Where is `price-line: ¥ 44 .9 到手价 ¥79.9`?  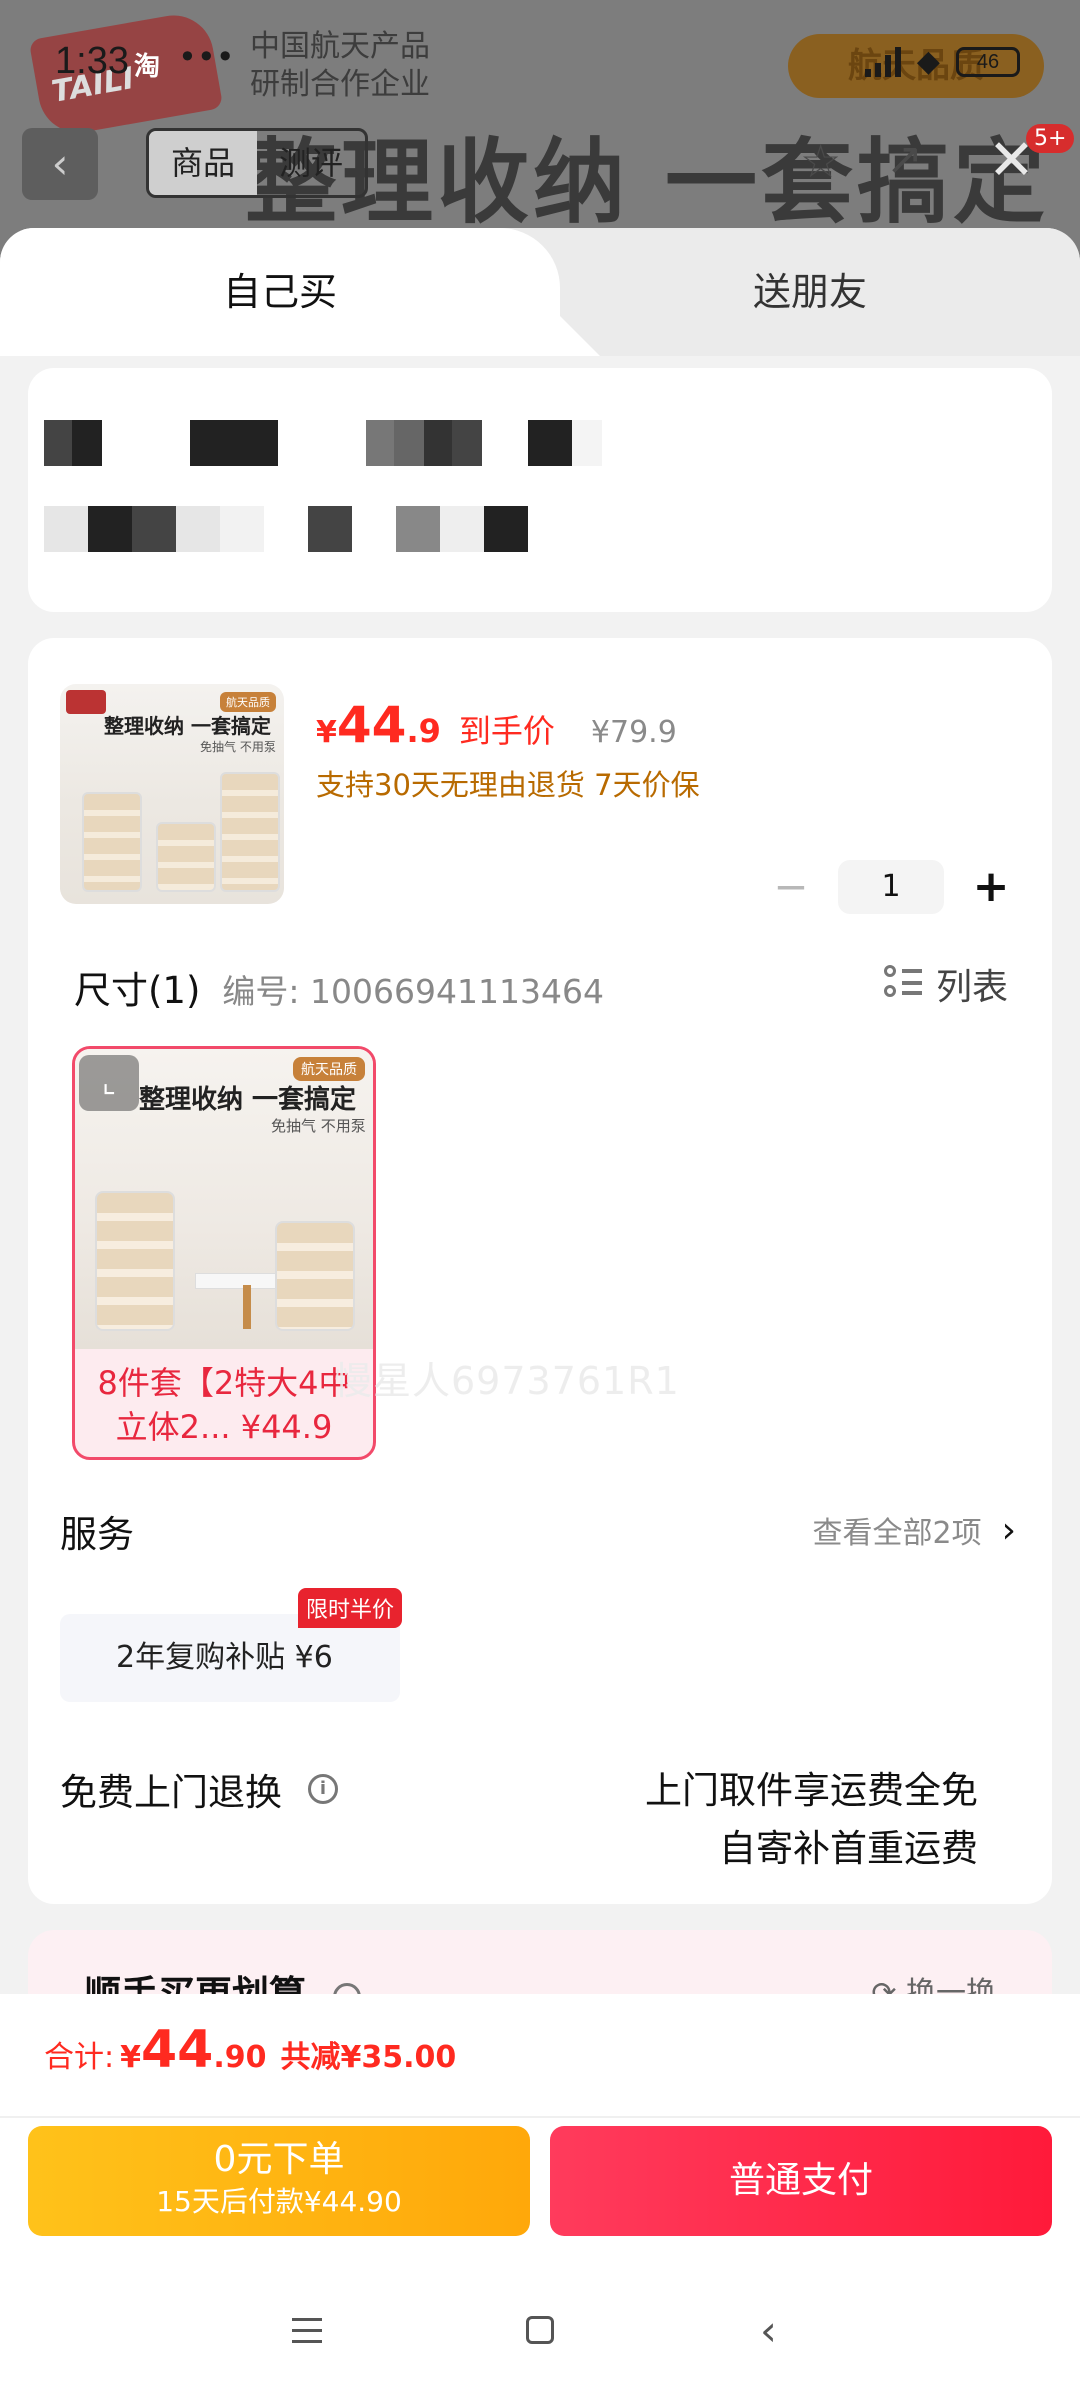
price-line: ¥ 44 .9 到手价 ¥79.9 is located at coordinates (496, 725).